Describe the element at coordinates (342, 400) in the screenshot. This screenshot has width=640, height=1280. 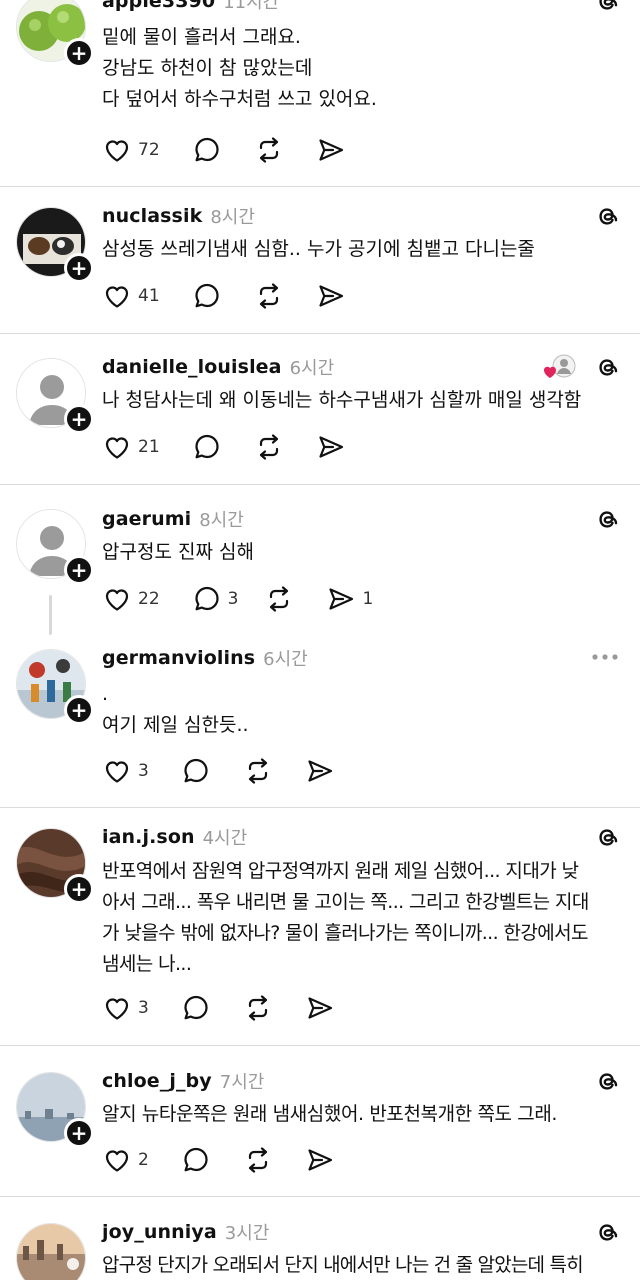
I see `post-text-line: 나 청담사는데 왜 이동네는 하수구냄새가 심할까 매일 생각함` at that location.